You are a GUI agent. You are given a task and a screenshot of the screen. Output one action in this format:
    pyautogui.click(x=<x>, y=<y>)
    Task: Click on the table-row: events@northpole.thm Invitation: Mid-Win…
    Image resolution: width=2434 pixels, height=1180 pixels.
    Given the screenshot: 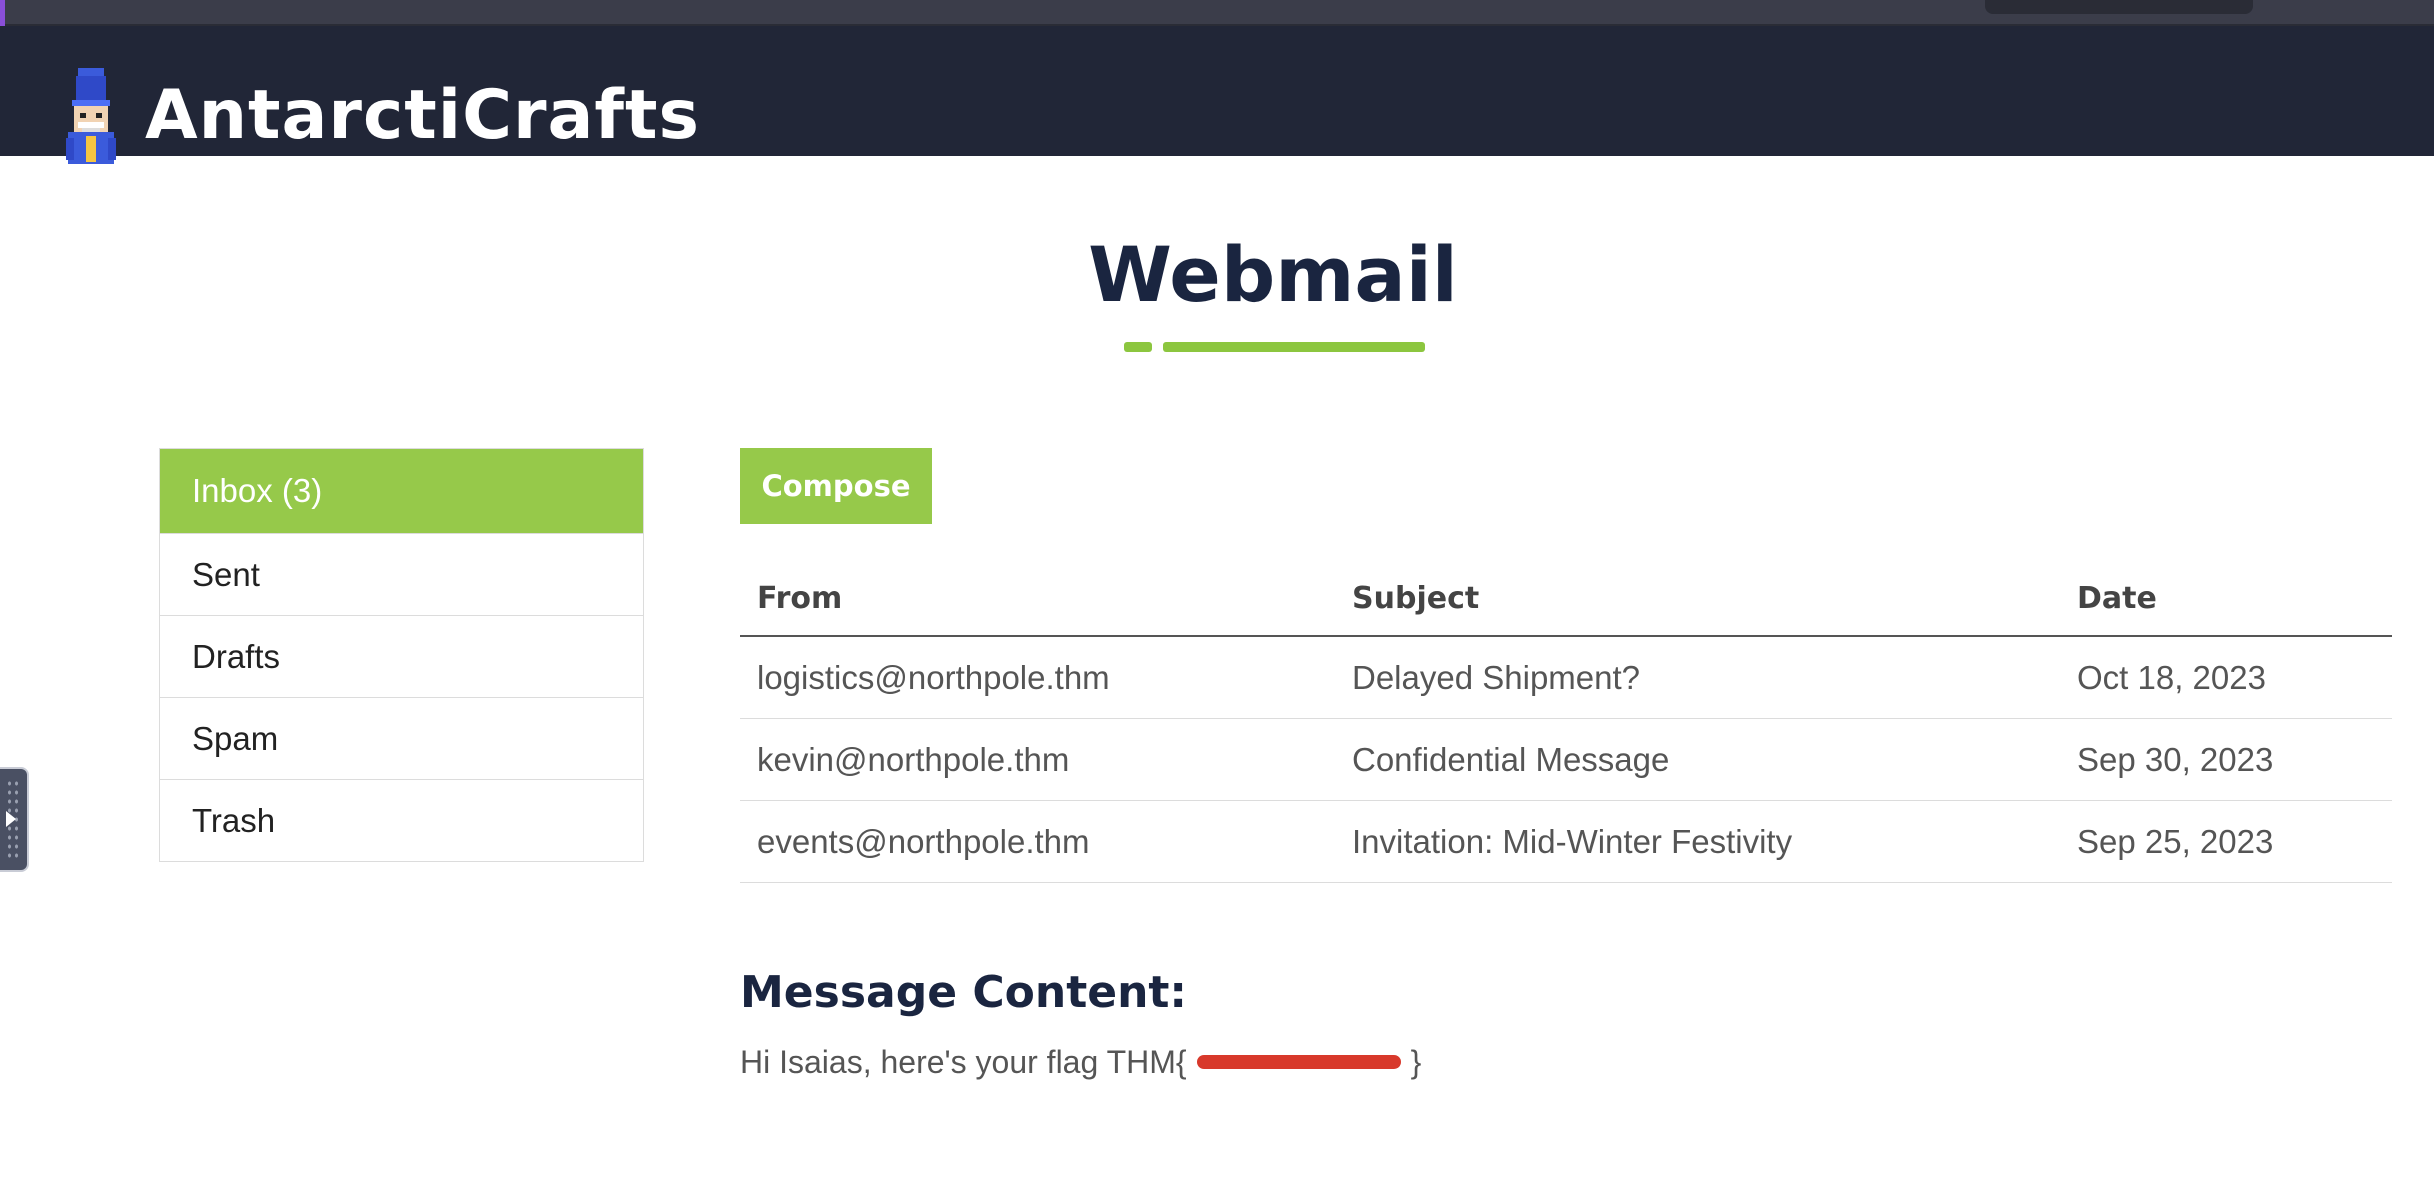 What is the action you would take?
    pyautogui.click(x=1566, y=842)
    